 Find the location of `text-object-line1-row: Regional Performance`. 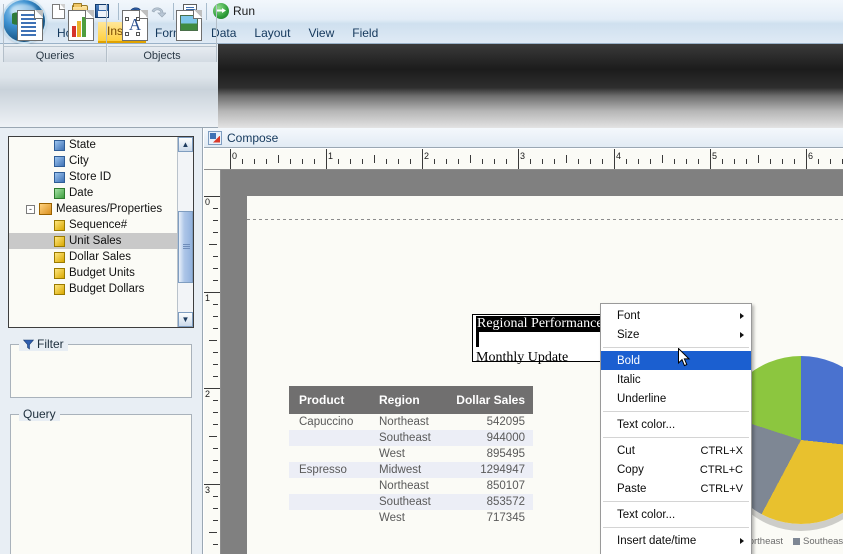

text-object-line1-row: Regional Performance is located at coordinates (541, 333).